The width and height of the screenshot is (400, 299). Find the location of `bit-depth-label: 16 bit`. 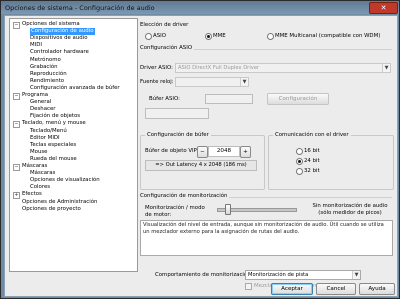

bit-depth-label: 16 bit is located at coordinates (312, 151).